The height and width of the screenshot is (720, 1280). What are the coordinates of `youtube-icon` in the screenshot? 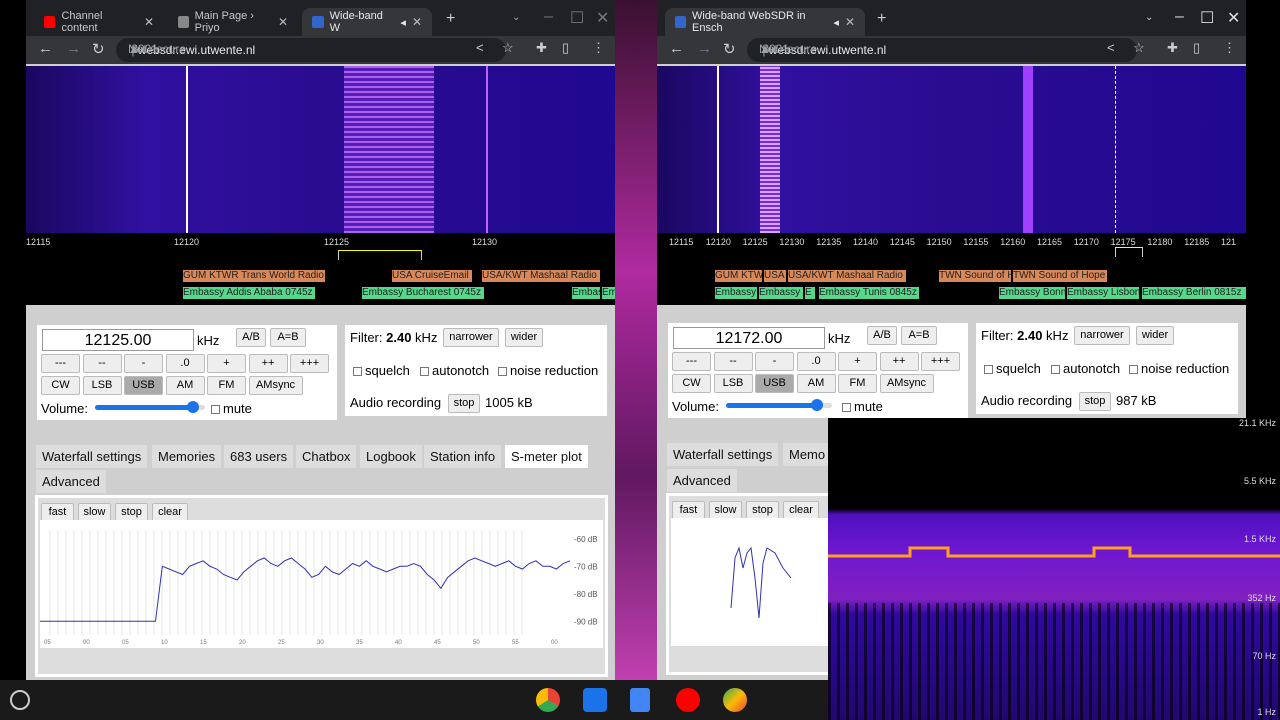 It's located at (688, 700).